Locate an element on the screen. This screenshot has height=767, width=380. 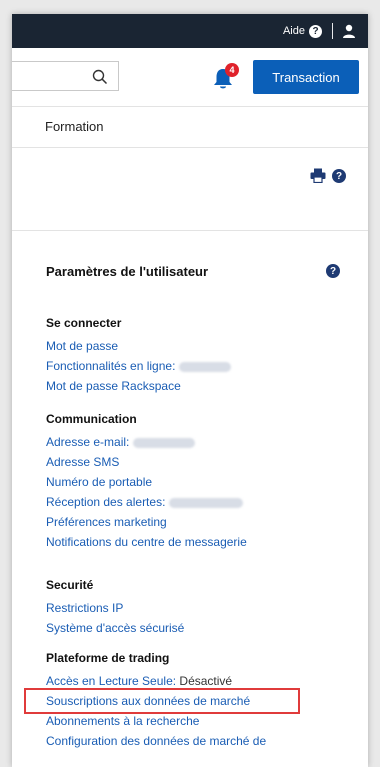
group-heading: Securité is located at coordinates (70, 585).